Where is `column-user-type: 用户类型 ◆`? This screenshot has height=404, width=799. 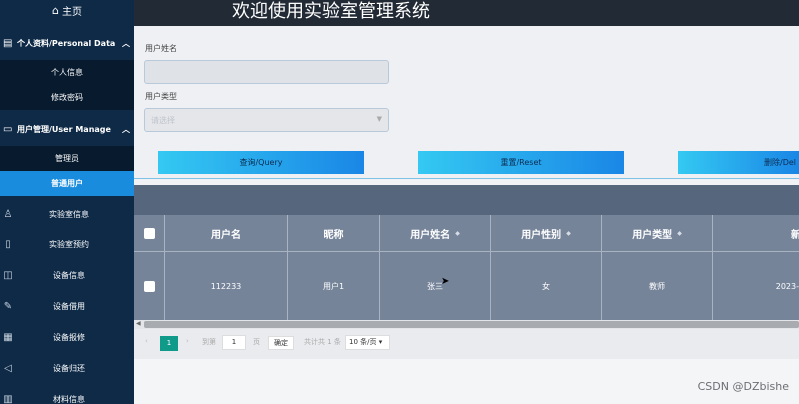
column-user-type: 用户类型 ◆ is located at coordinates (657, 233).